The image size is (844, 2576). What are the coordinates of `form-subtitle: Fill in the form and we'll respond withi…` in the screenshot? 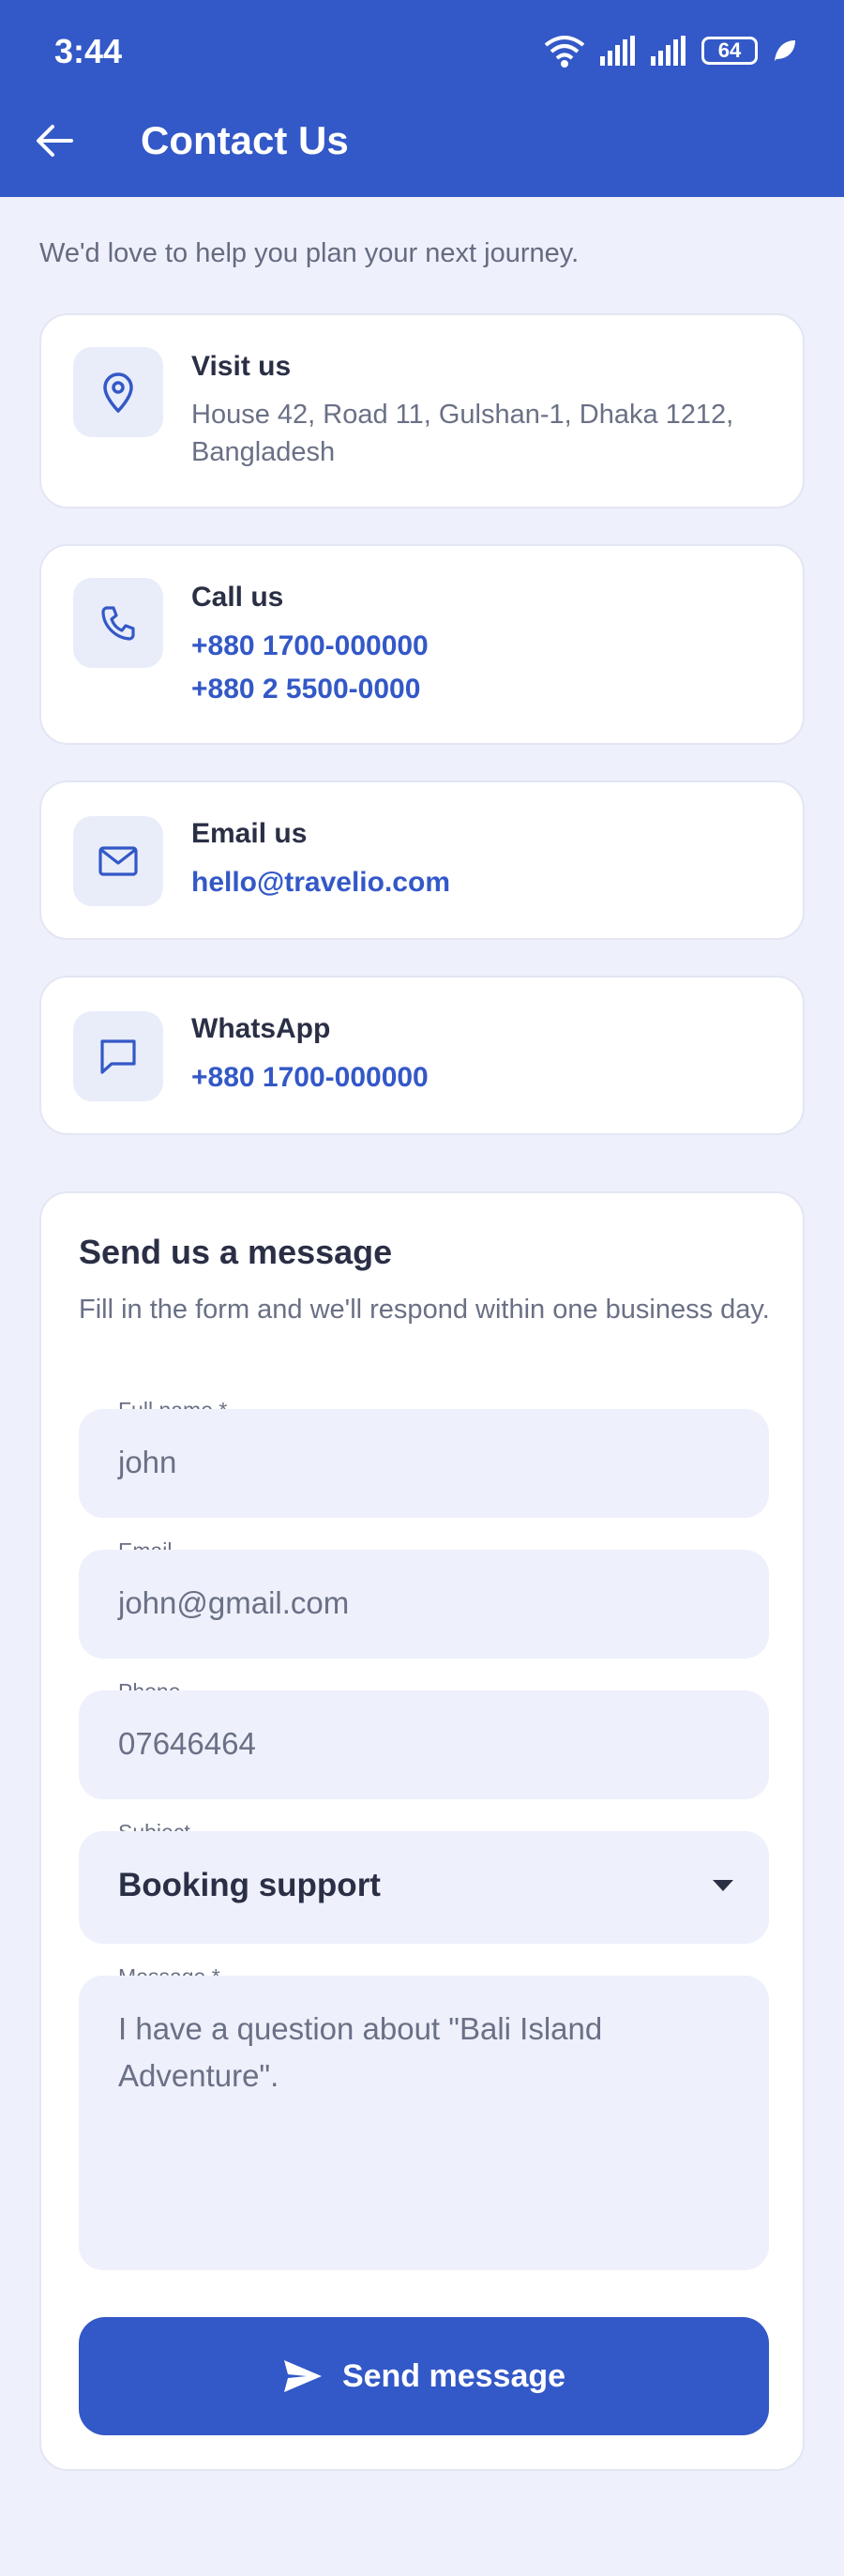 It's located at (424, 1310).